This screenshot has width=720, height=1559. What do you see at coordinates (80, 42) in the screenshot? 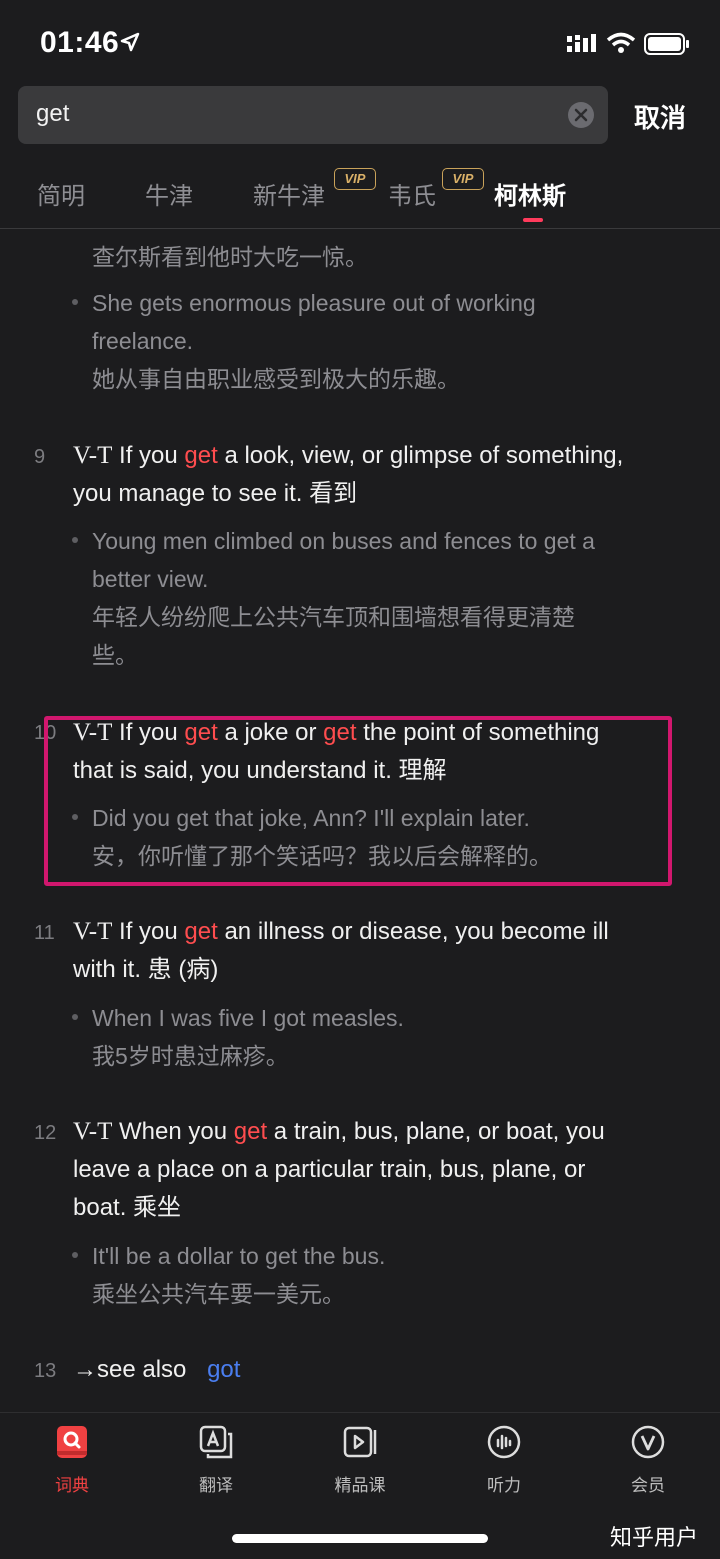
I see `status-time: 01:46` at bounding box center [80, 42].